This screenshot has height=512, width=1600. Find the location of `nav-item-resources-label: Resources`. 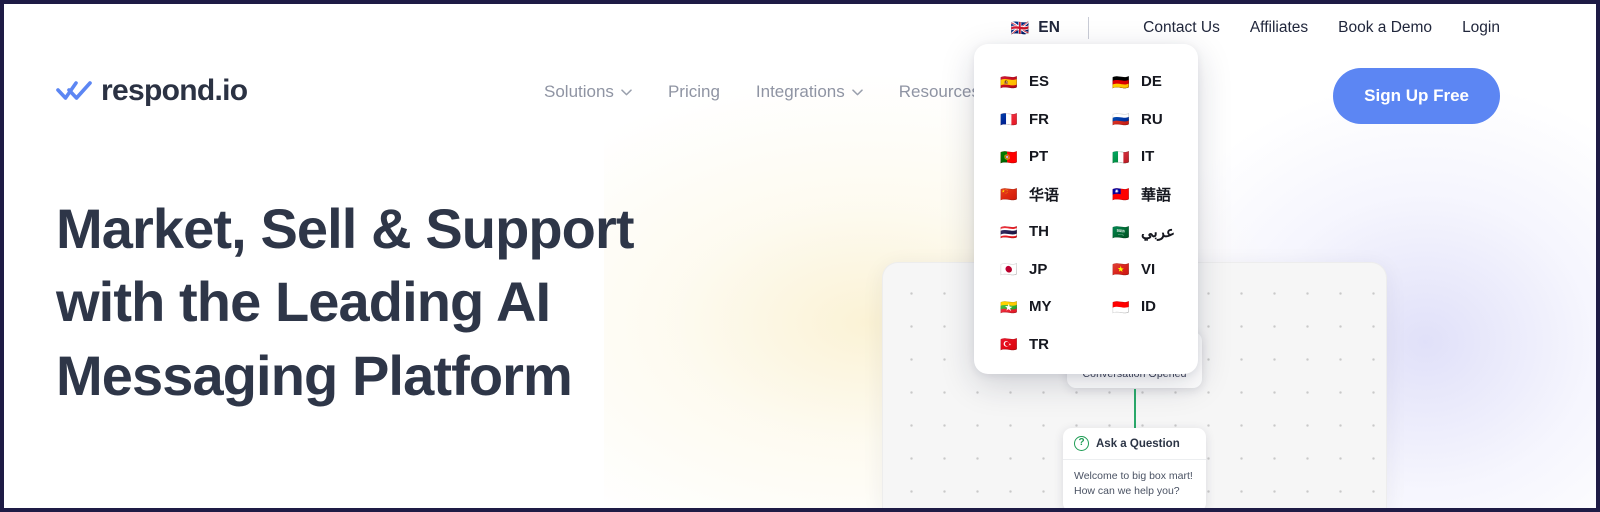

nav-item-resources-label: Resources is located at coordinates (939, 91).